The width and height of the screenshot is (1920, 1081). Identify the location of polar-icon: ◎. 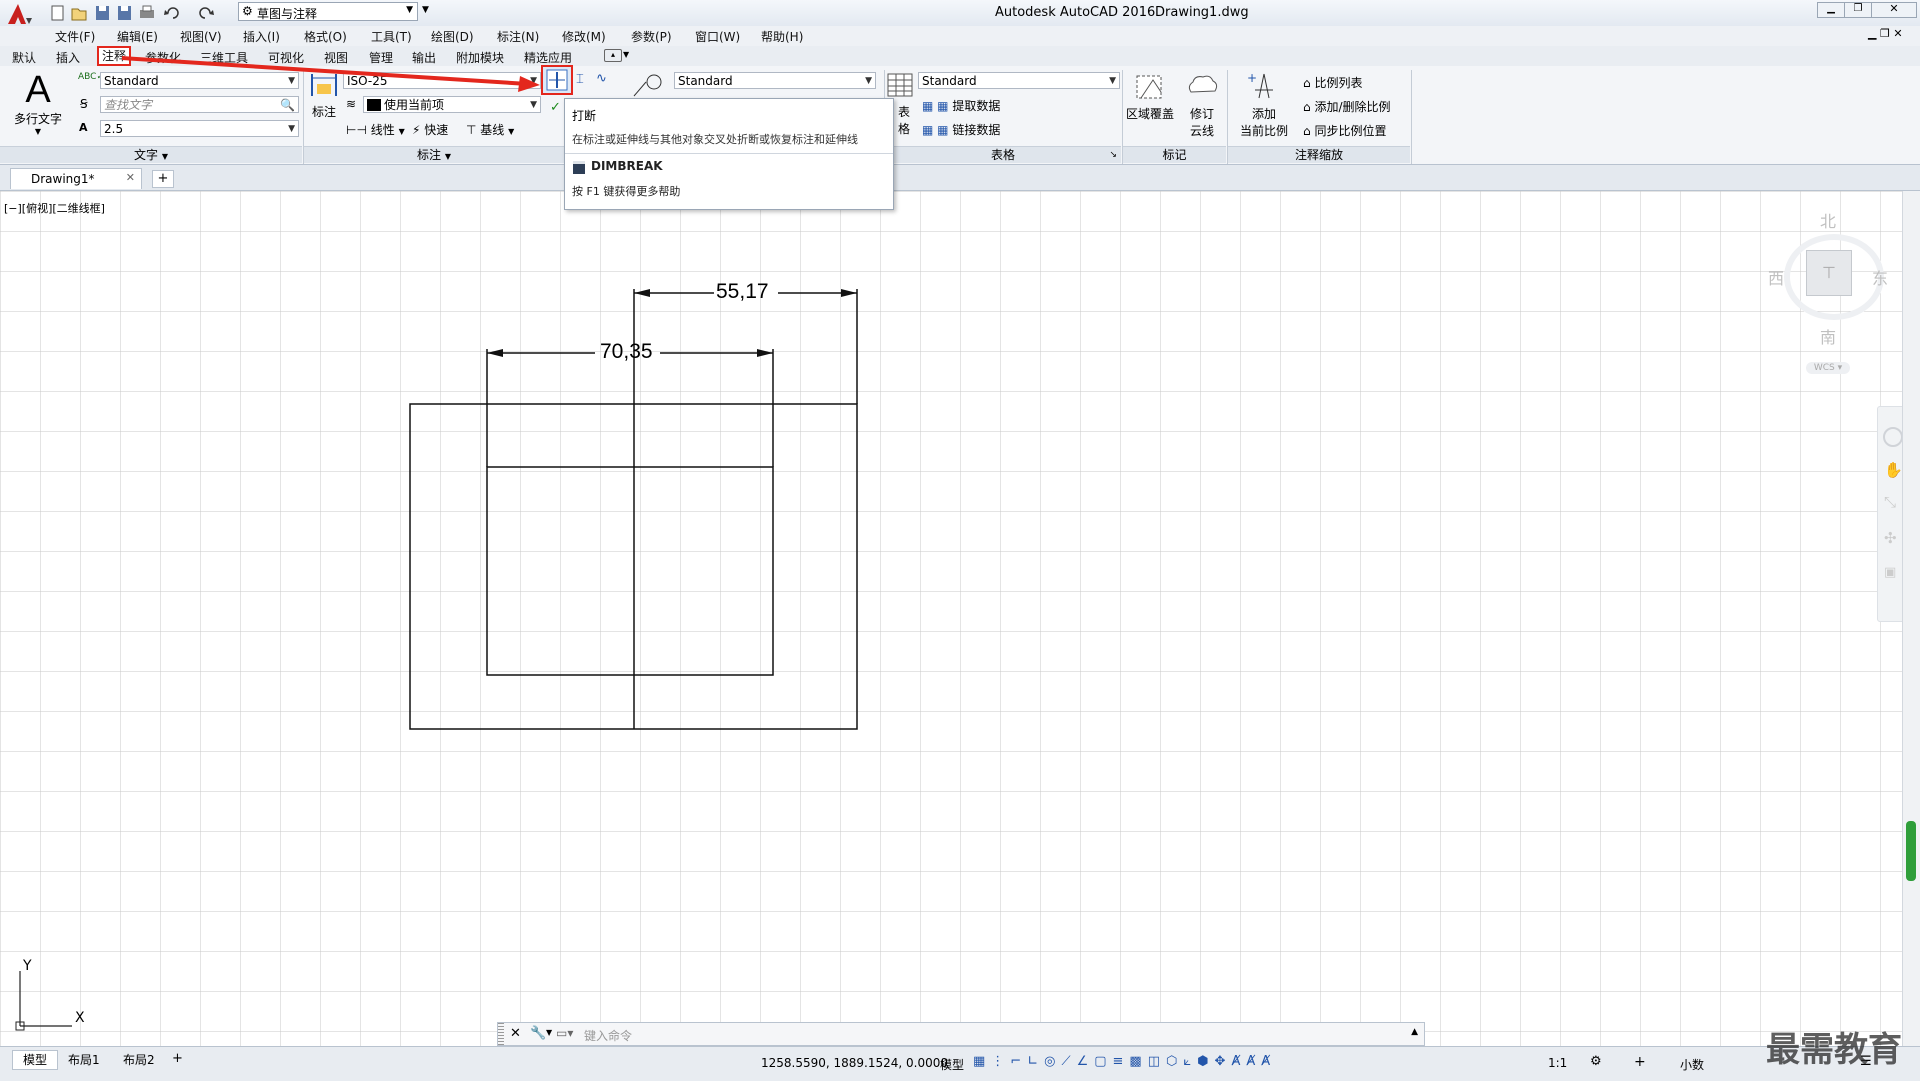
(1052, 1061).